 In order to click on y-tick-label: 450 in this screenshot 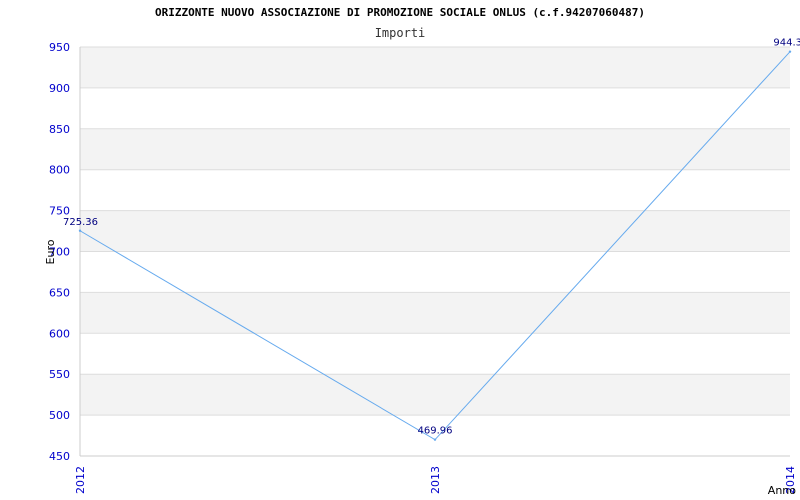, I will do `click(59, 456)`.